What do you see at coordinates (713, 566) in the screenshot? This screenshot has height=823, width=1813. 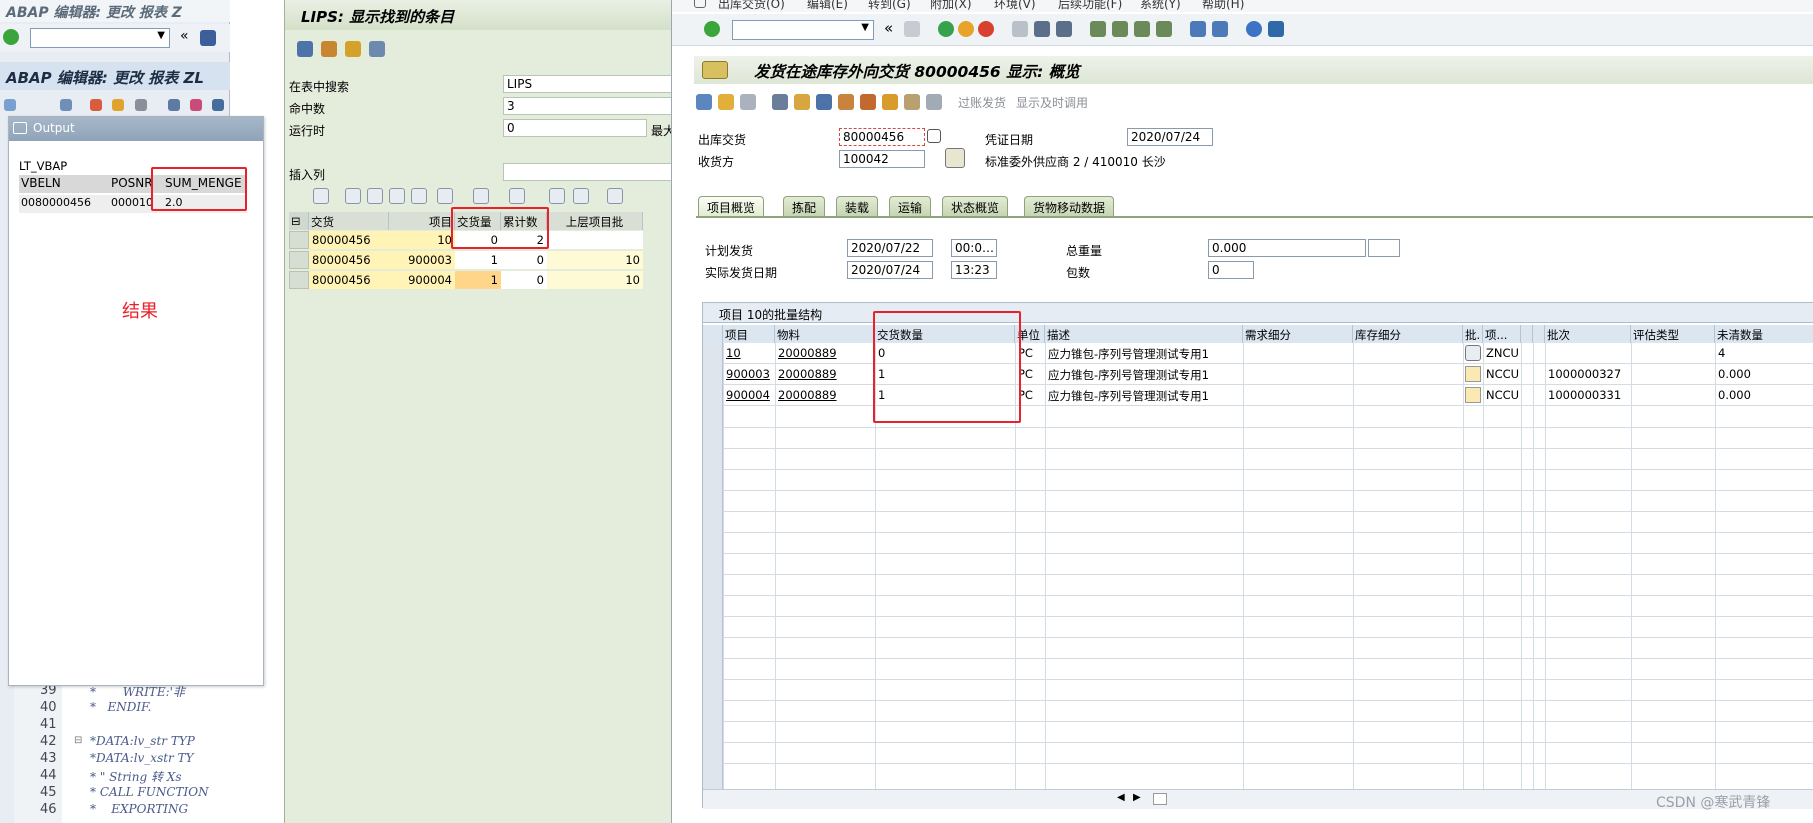 I see `row-selector-column` at bounding box center [713, 566].